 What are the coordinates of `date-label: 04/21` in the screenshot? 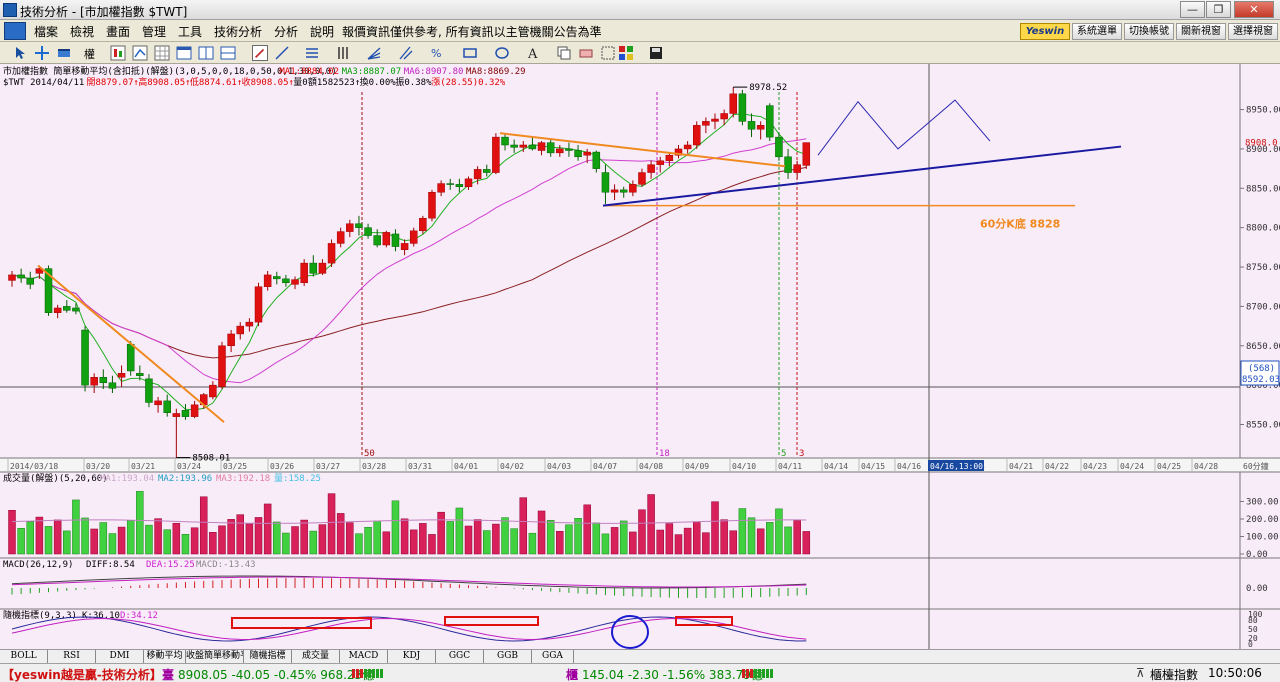 It's located at (1021, 466).